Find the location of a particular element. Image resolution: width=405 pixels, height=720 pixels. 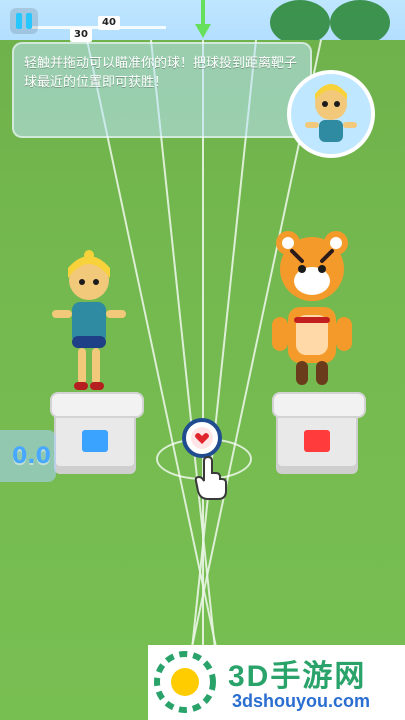

pedestal-right is located at coordinates (319, 430).